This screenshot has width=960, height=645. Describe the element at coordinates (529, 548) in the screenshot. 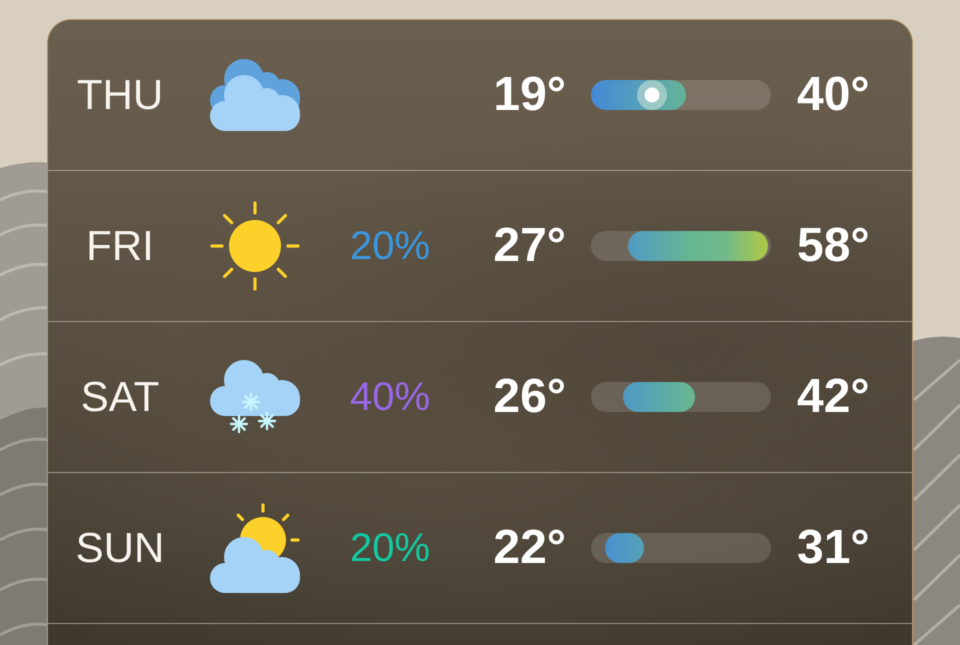

I see `low-temperature: 22°` at that location.